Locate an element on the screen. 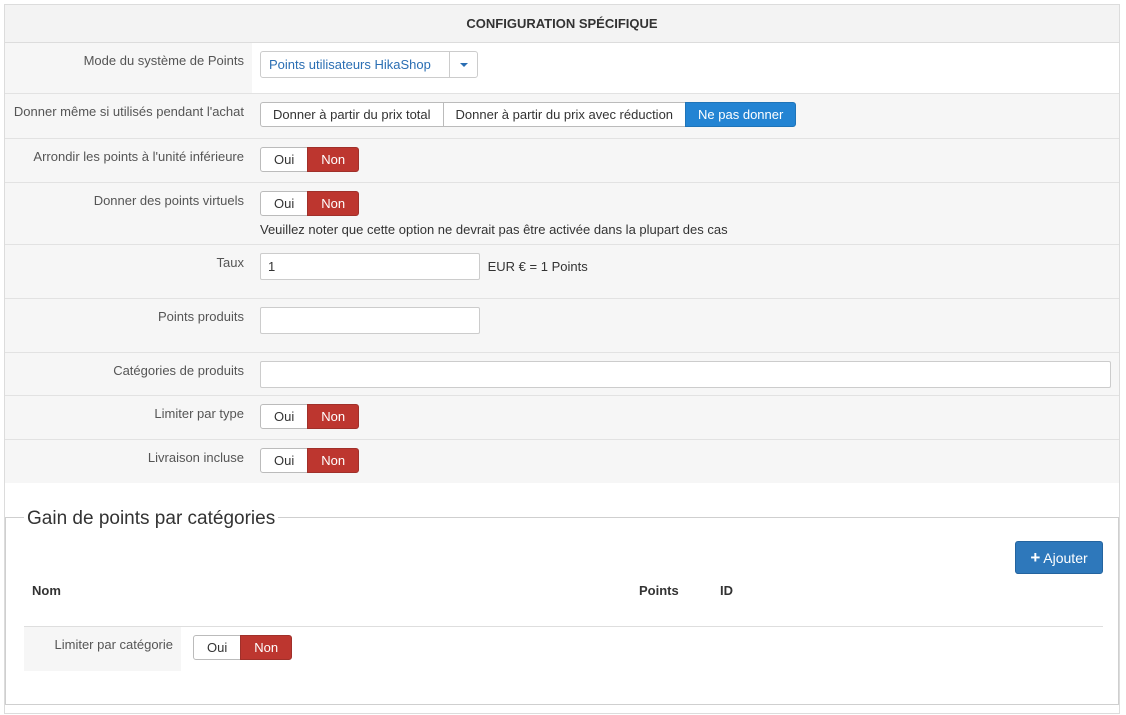 The image size is (1126, 715). row-limit-category: Limiter par catégorie Oui Non is located at coordinates (563, 649).